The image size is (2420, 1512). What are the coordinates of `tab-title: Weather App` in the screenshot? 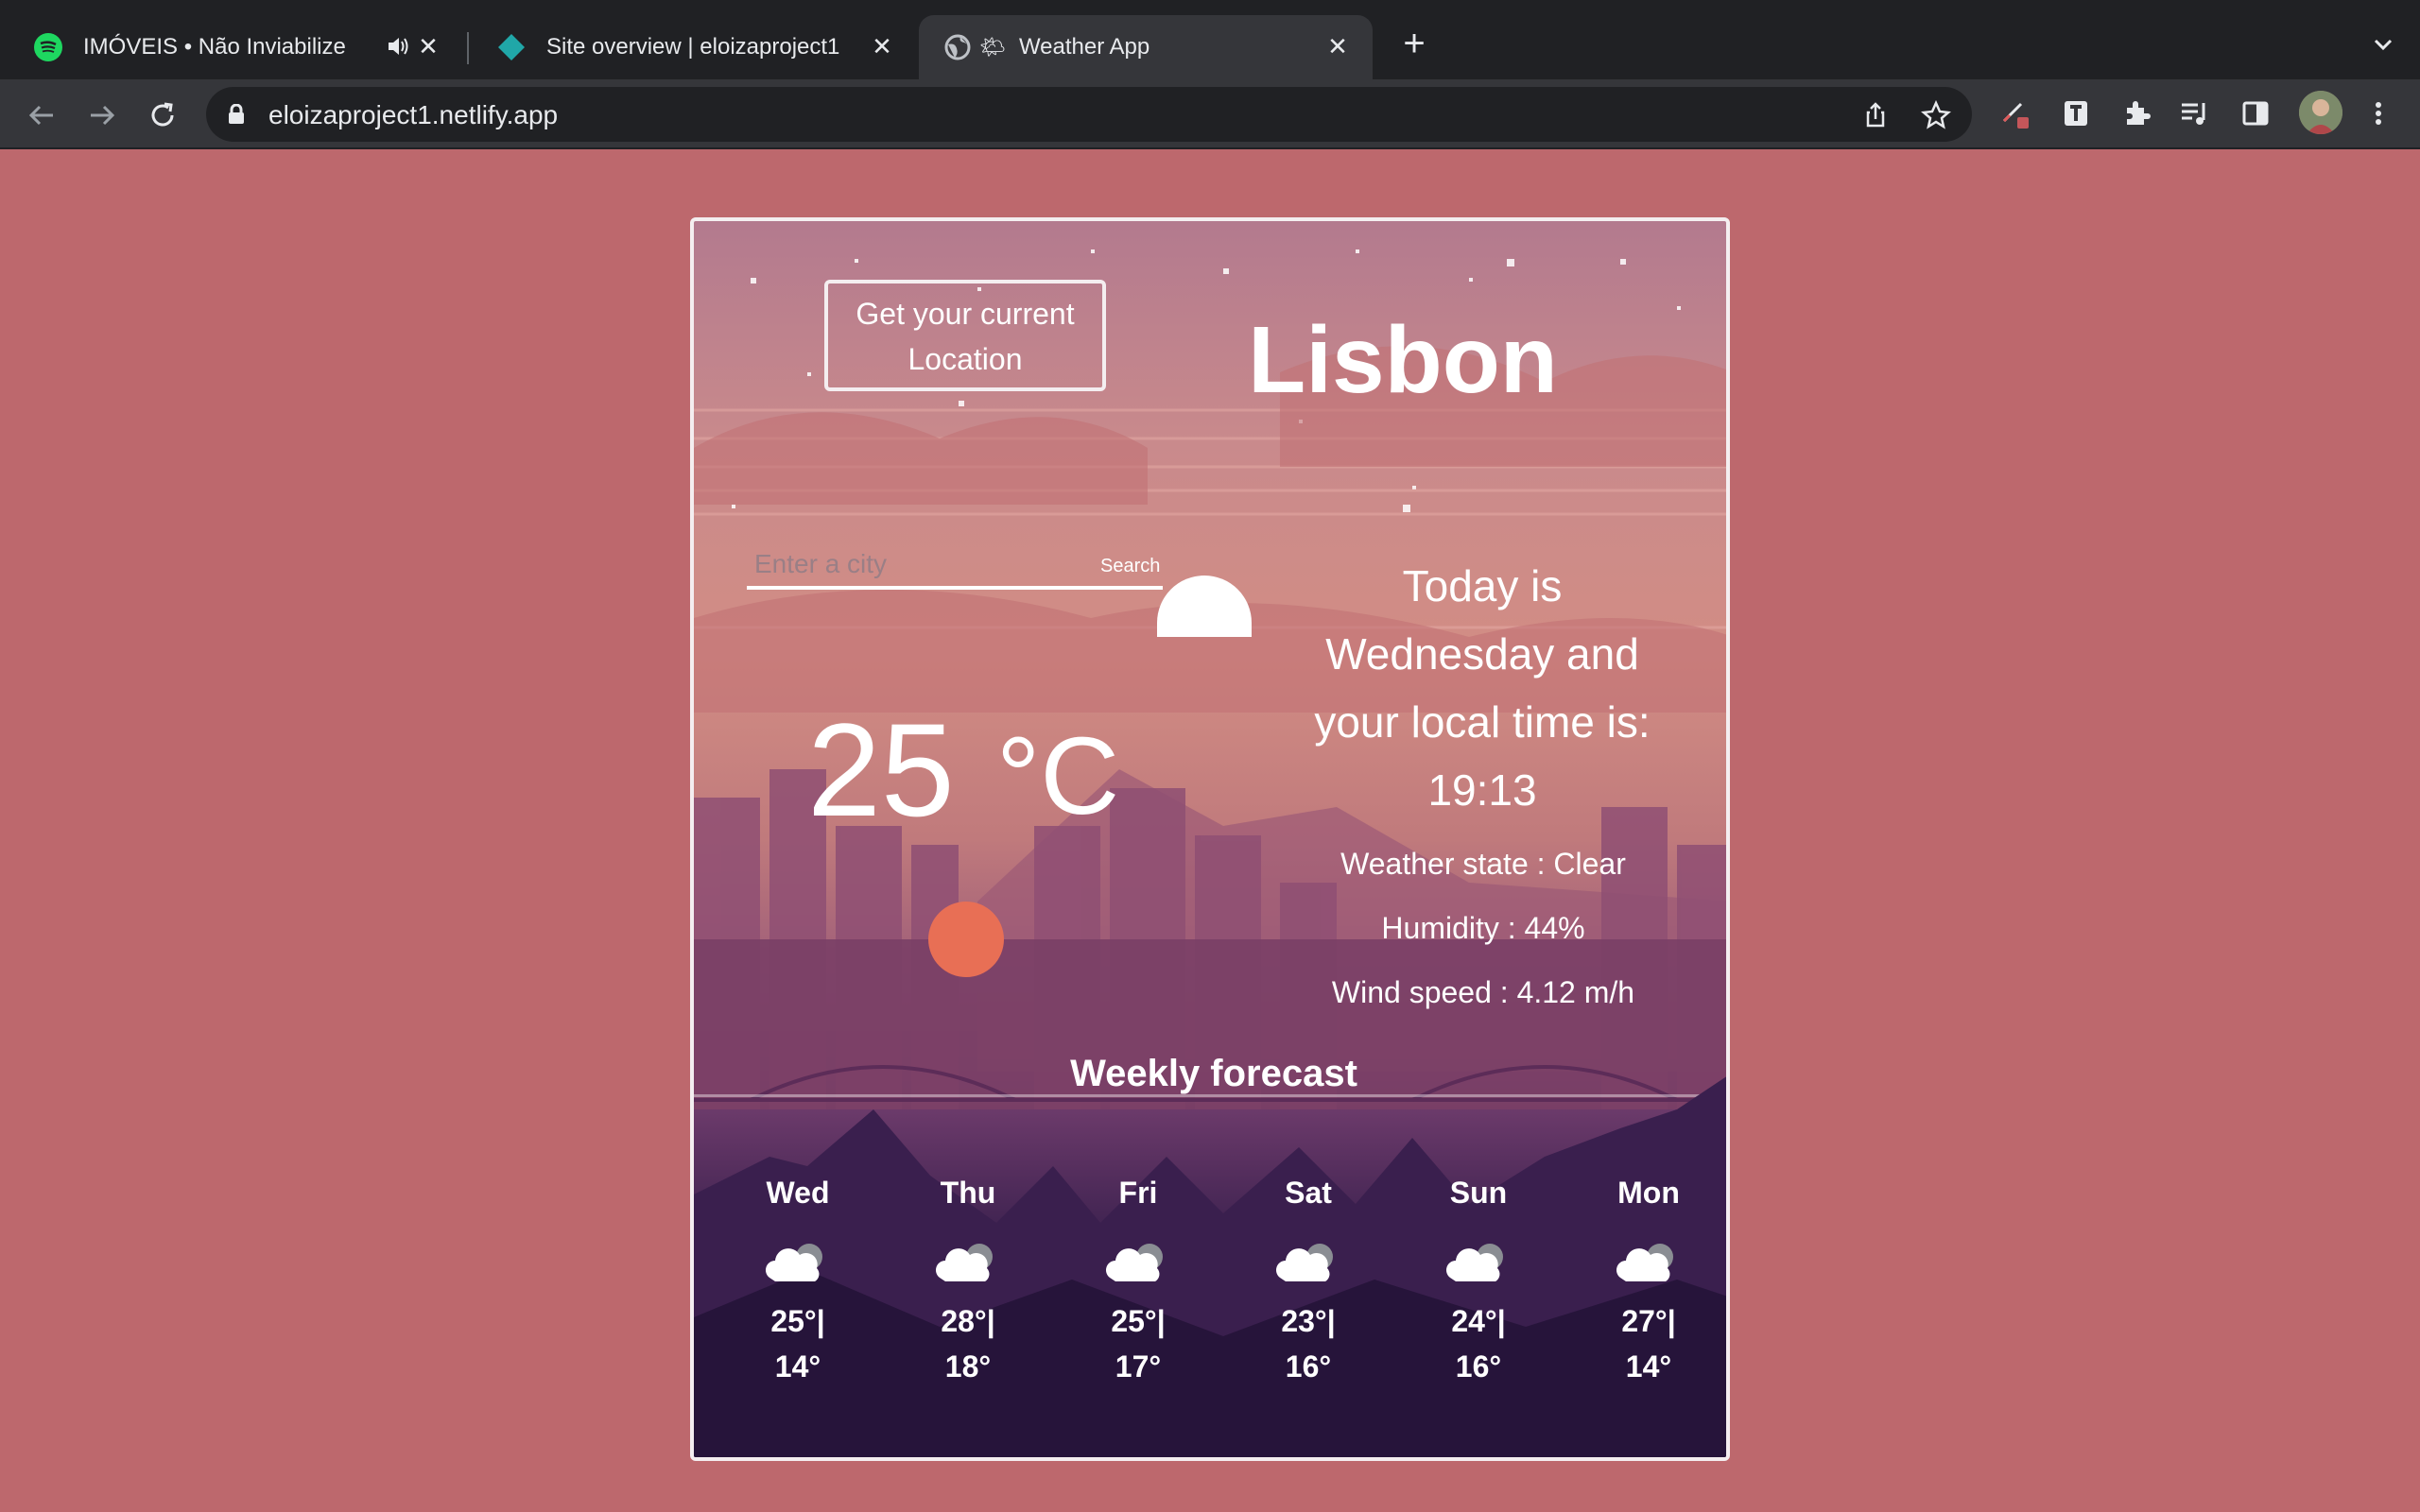 It's located at (1084, 47).